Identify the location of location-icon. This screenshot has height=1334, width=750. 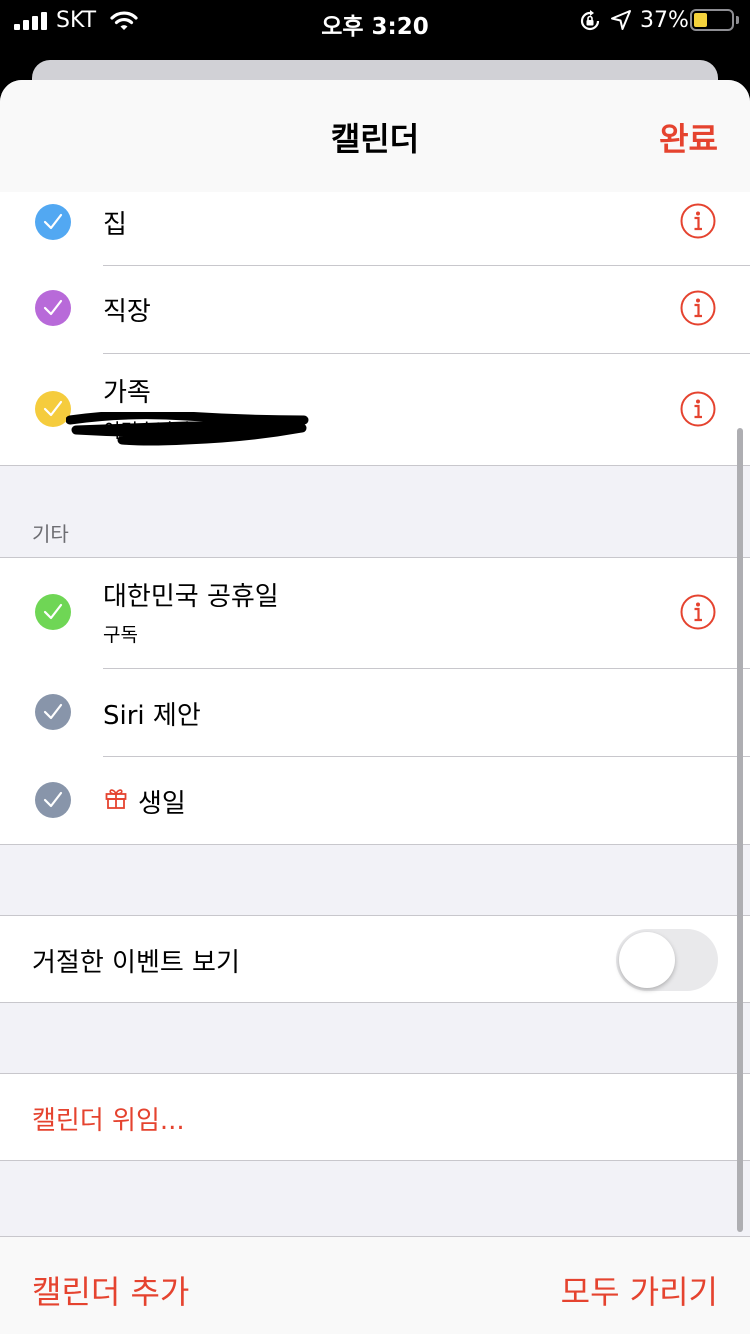
(621, 20).